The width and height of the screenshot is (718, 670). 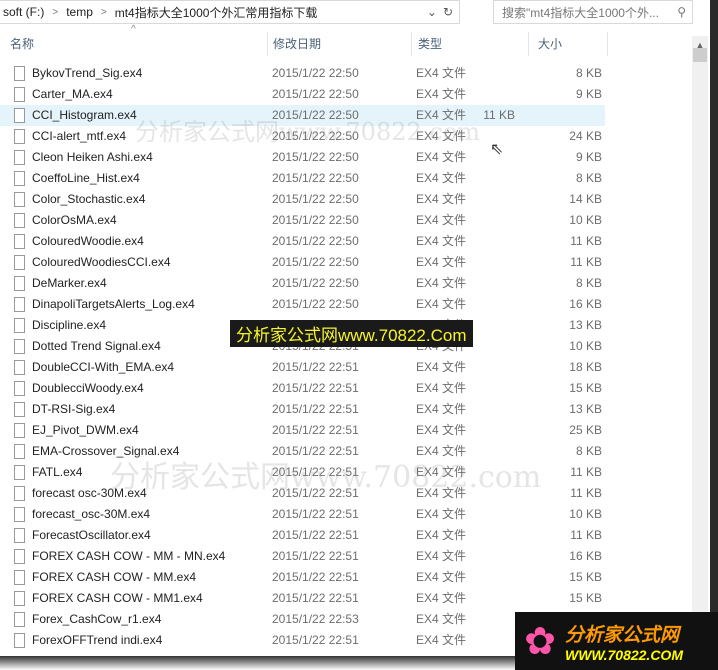 I want to click on breadcrumb-temp: temp, so click(x=79, y=12).